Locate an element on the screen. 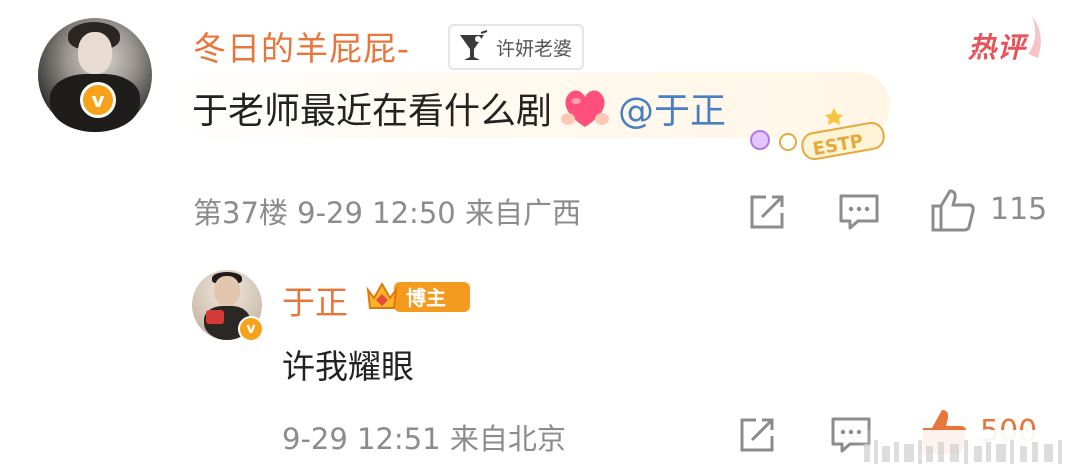 This screenshot has width=1080, height=475. comment-text-row: 于老师最近在看什么剧 @于正 is located at coordinates (459, 108).